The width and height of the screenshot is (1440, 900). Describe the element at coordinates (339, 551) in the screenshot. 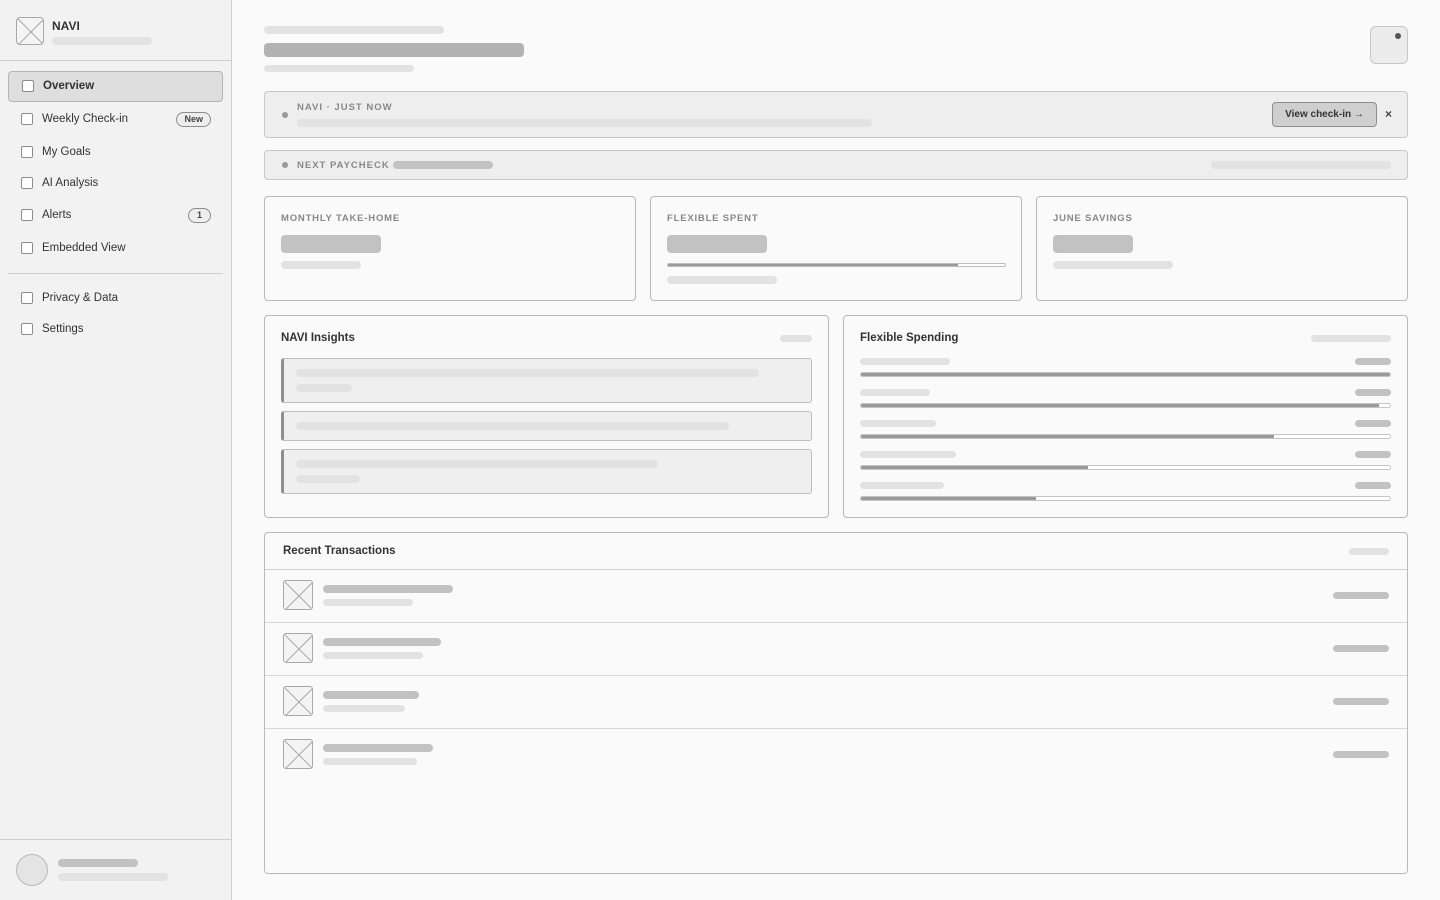

I see `panel-title: Recent Transactions` at that location.